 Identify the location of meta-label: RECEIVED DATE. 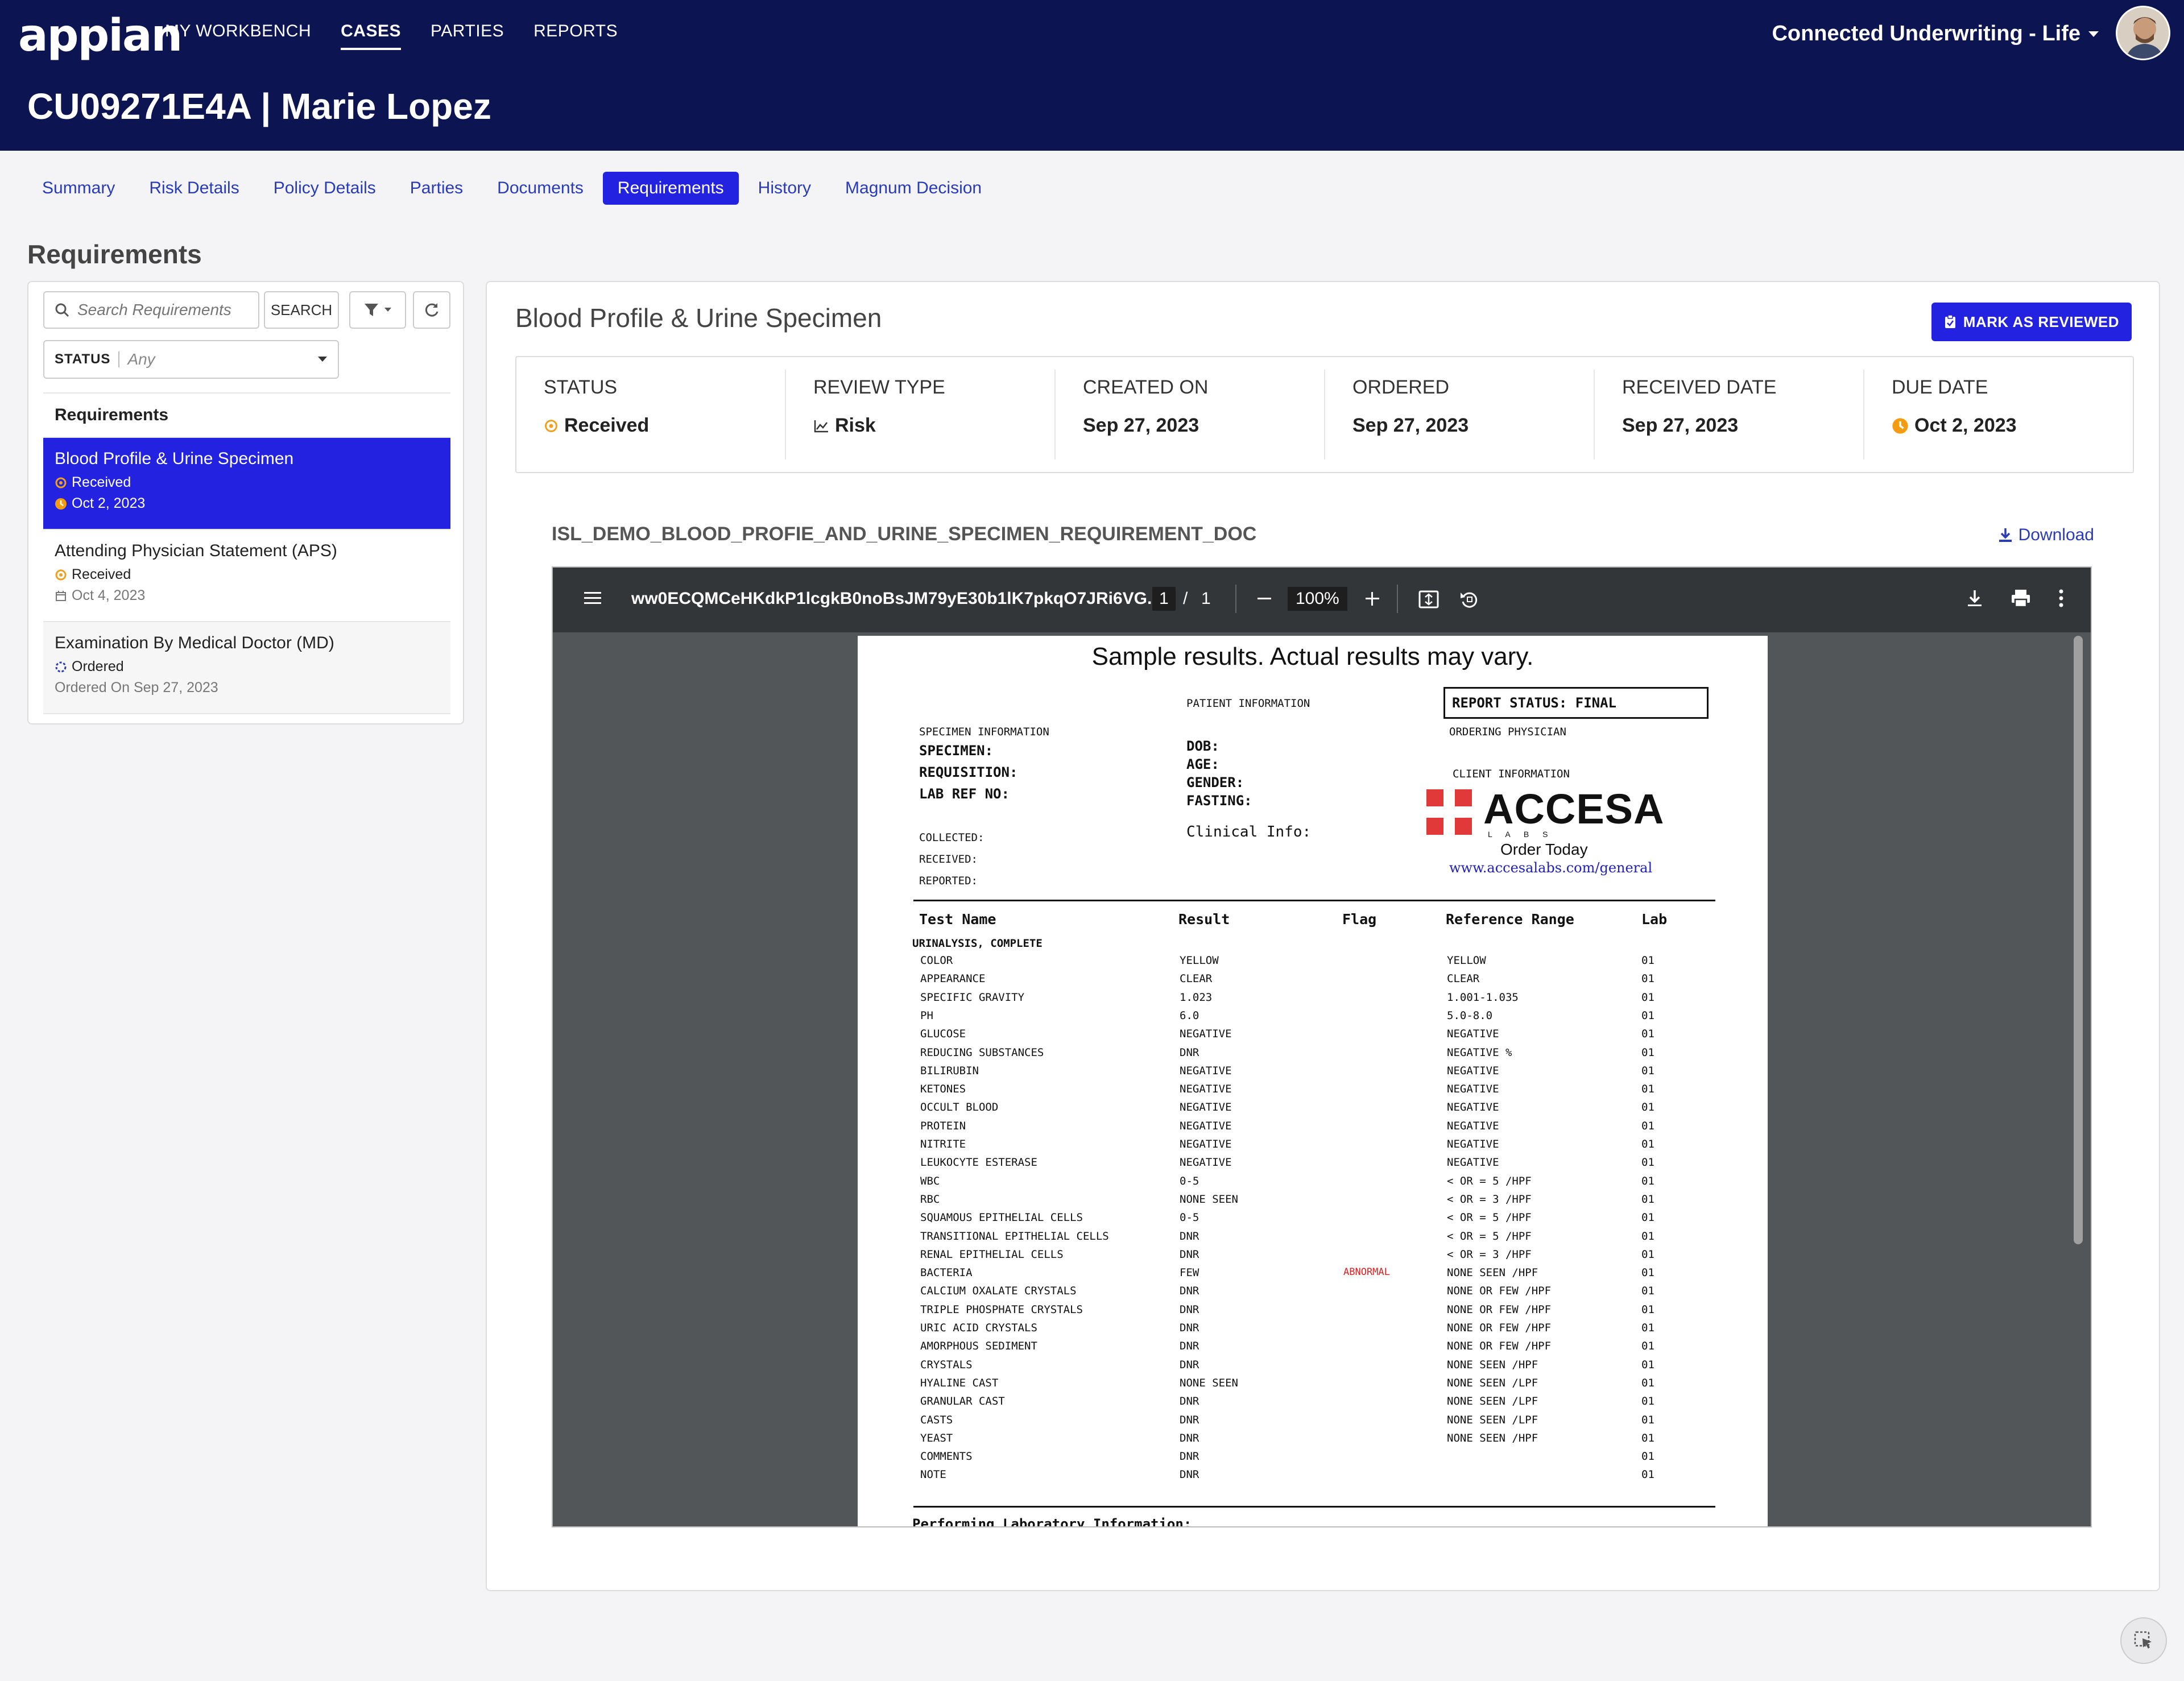
(1699, 387).